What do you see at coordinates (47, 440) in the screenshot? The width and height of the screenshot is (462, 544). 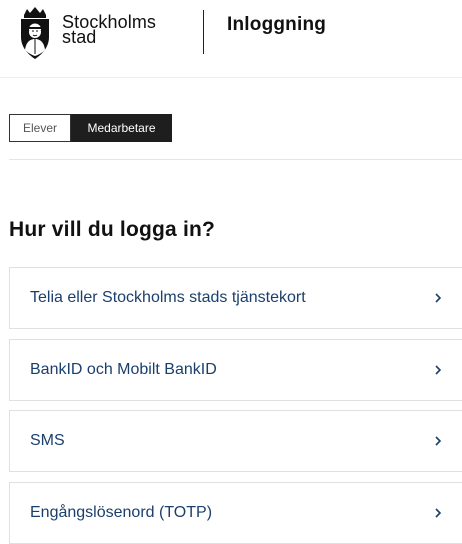 I see `login-option-label: SMS` at bounding box center [47, 440].